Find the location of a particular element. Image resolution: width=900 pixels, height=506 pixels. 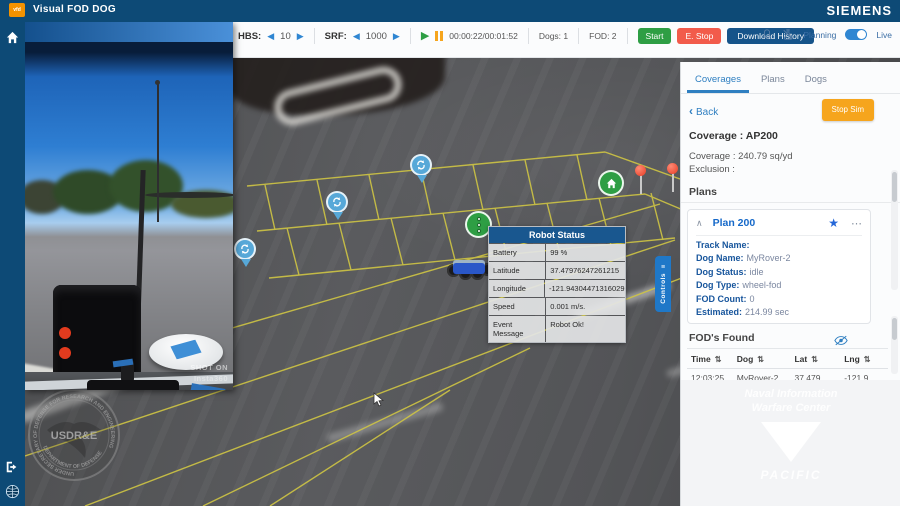

page-title: Visual FOD DOG is located at coordinates (74, 9).